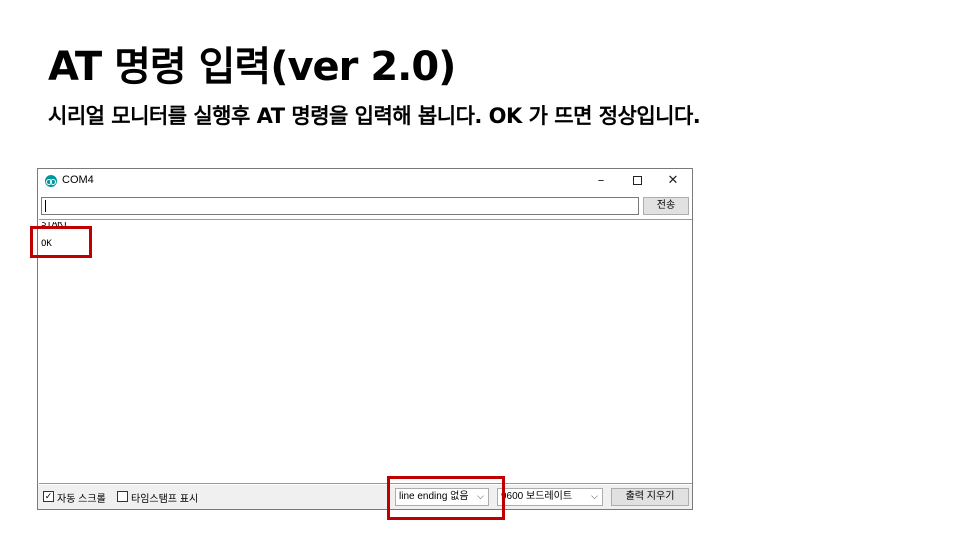 This screenshot has height=540, width=960. Describe the element at coordinates (601, 181) in the screenshot. I see `minimize-button: –` at that location.